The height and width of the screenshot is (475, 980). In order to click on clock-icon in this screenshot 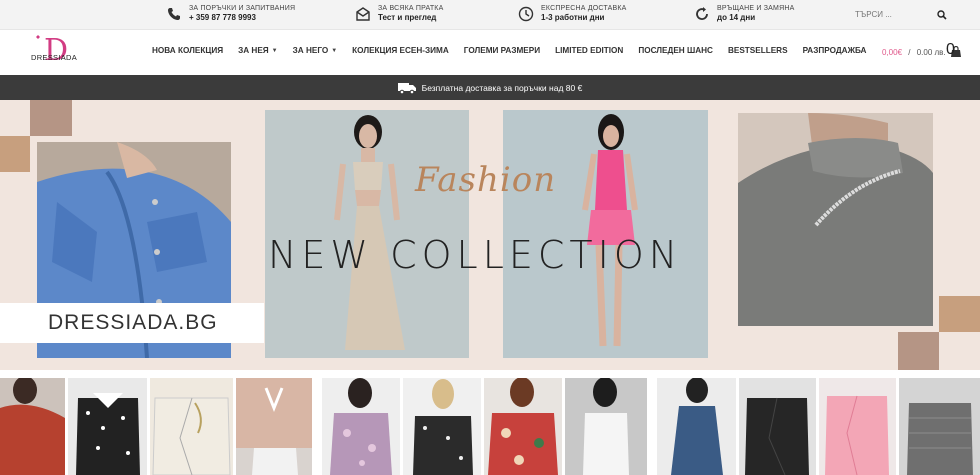, I will do `click(526, 13)`.